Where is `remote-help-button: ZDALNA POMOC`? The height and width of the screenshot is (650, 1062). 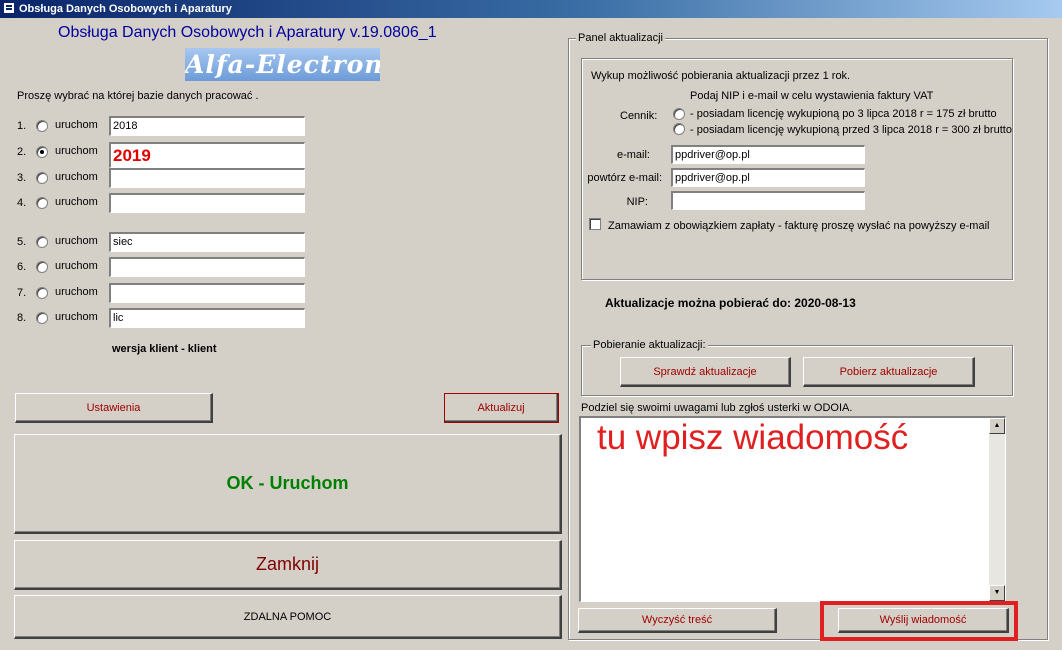
remote-help-button: ZDALNA POMOC is located at coordinates (288, 617).